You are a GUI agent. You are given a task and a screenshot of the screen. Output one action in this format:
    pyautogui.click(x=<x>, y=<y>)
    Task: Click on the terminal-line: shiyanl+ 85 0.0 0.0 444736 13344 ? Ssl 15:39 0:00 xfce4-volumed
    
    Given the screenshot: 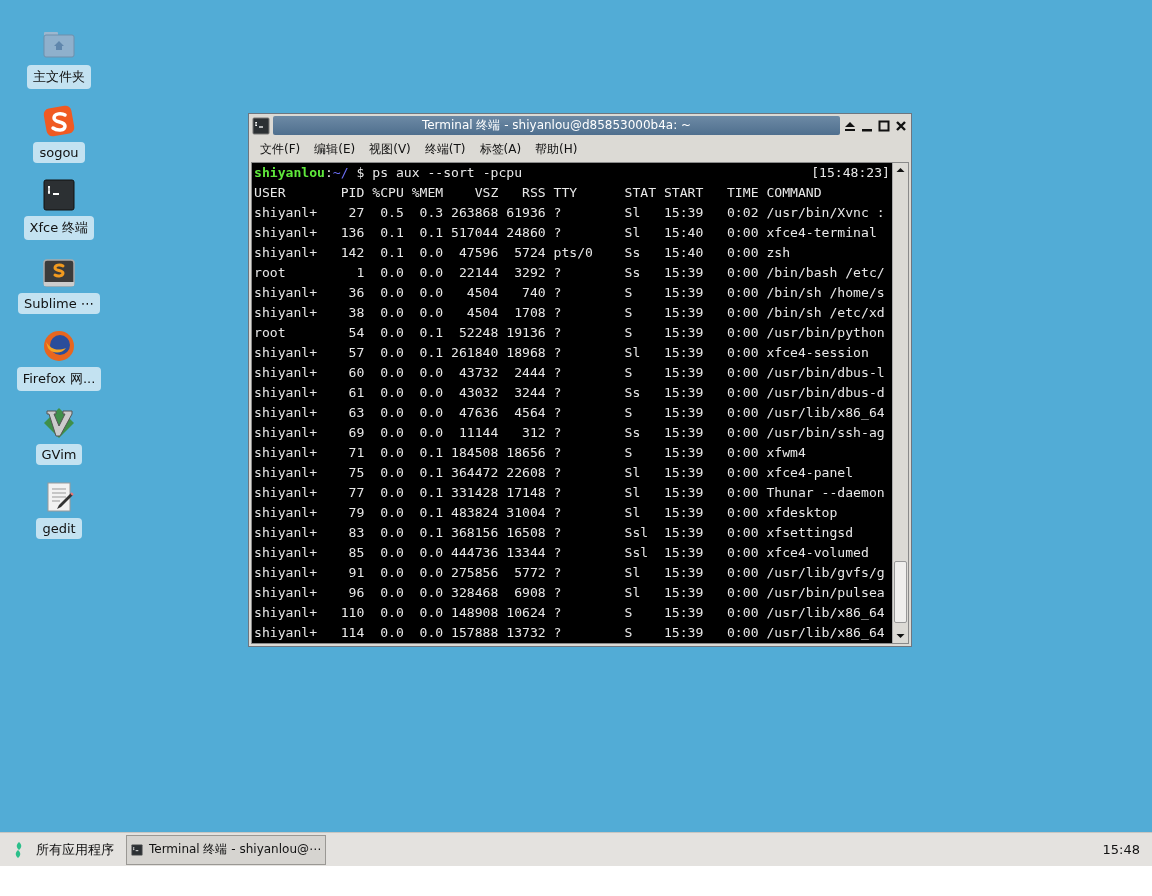 What is the action you would take?
    pyautogui.click(x=562, y=553)
    